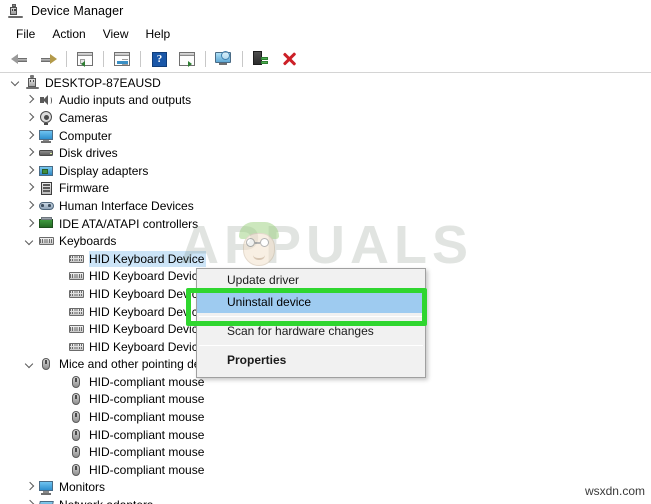 The width and height of the screenshot is (651, 504). I want to click on display-adapter-icon, so click(46, 171).